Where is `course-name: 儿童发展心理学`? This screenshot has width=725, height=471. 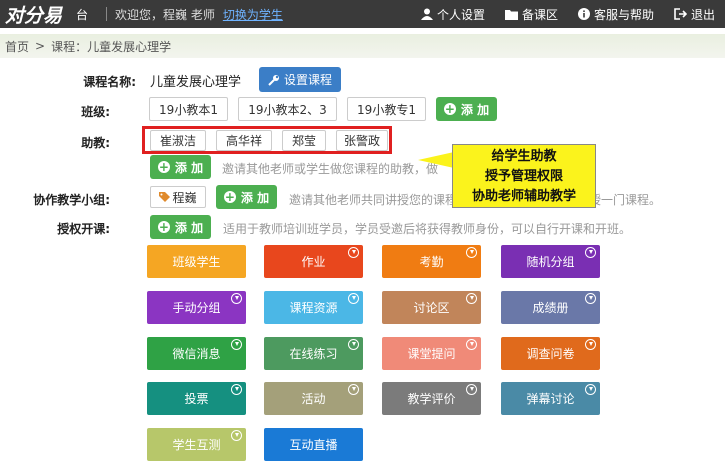 course-name: 儿童发展心理学 is located at coordinates (196, 82).